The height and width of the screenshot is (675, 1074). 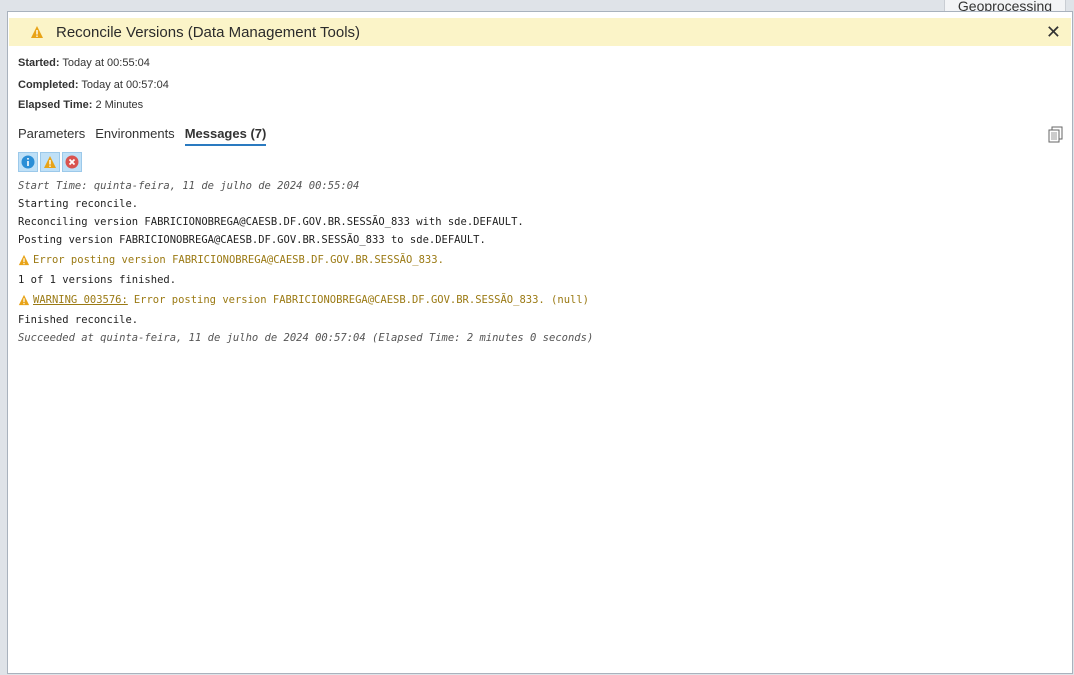 I want to click on warning-code-link: WARNING 003576:, so click(x=80, y=300).